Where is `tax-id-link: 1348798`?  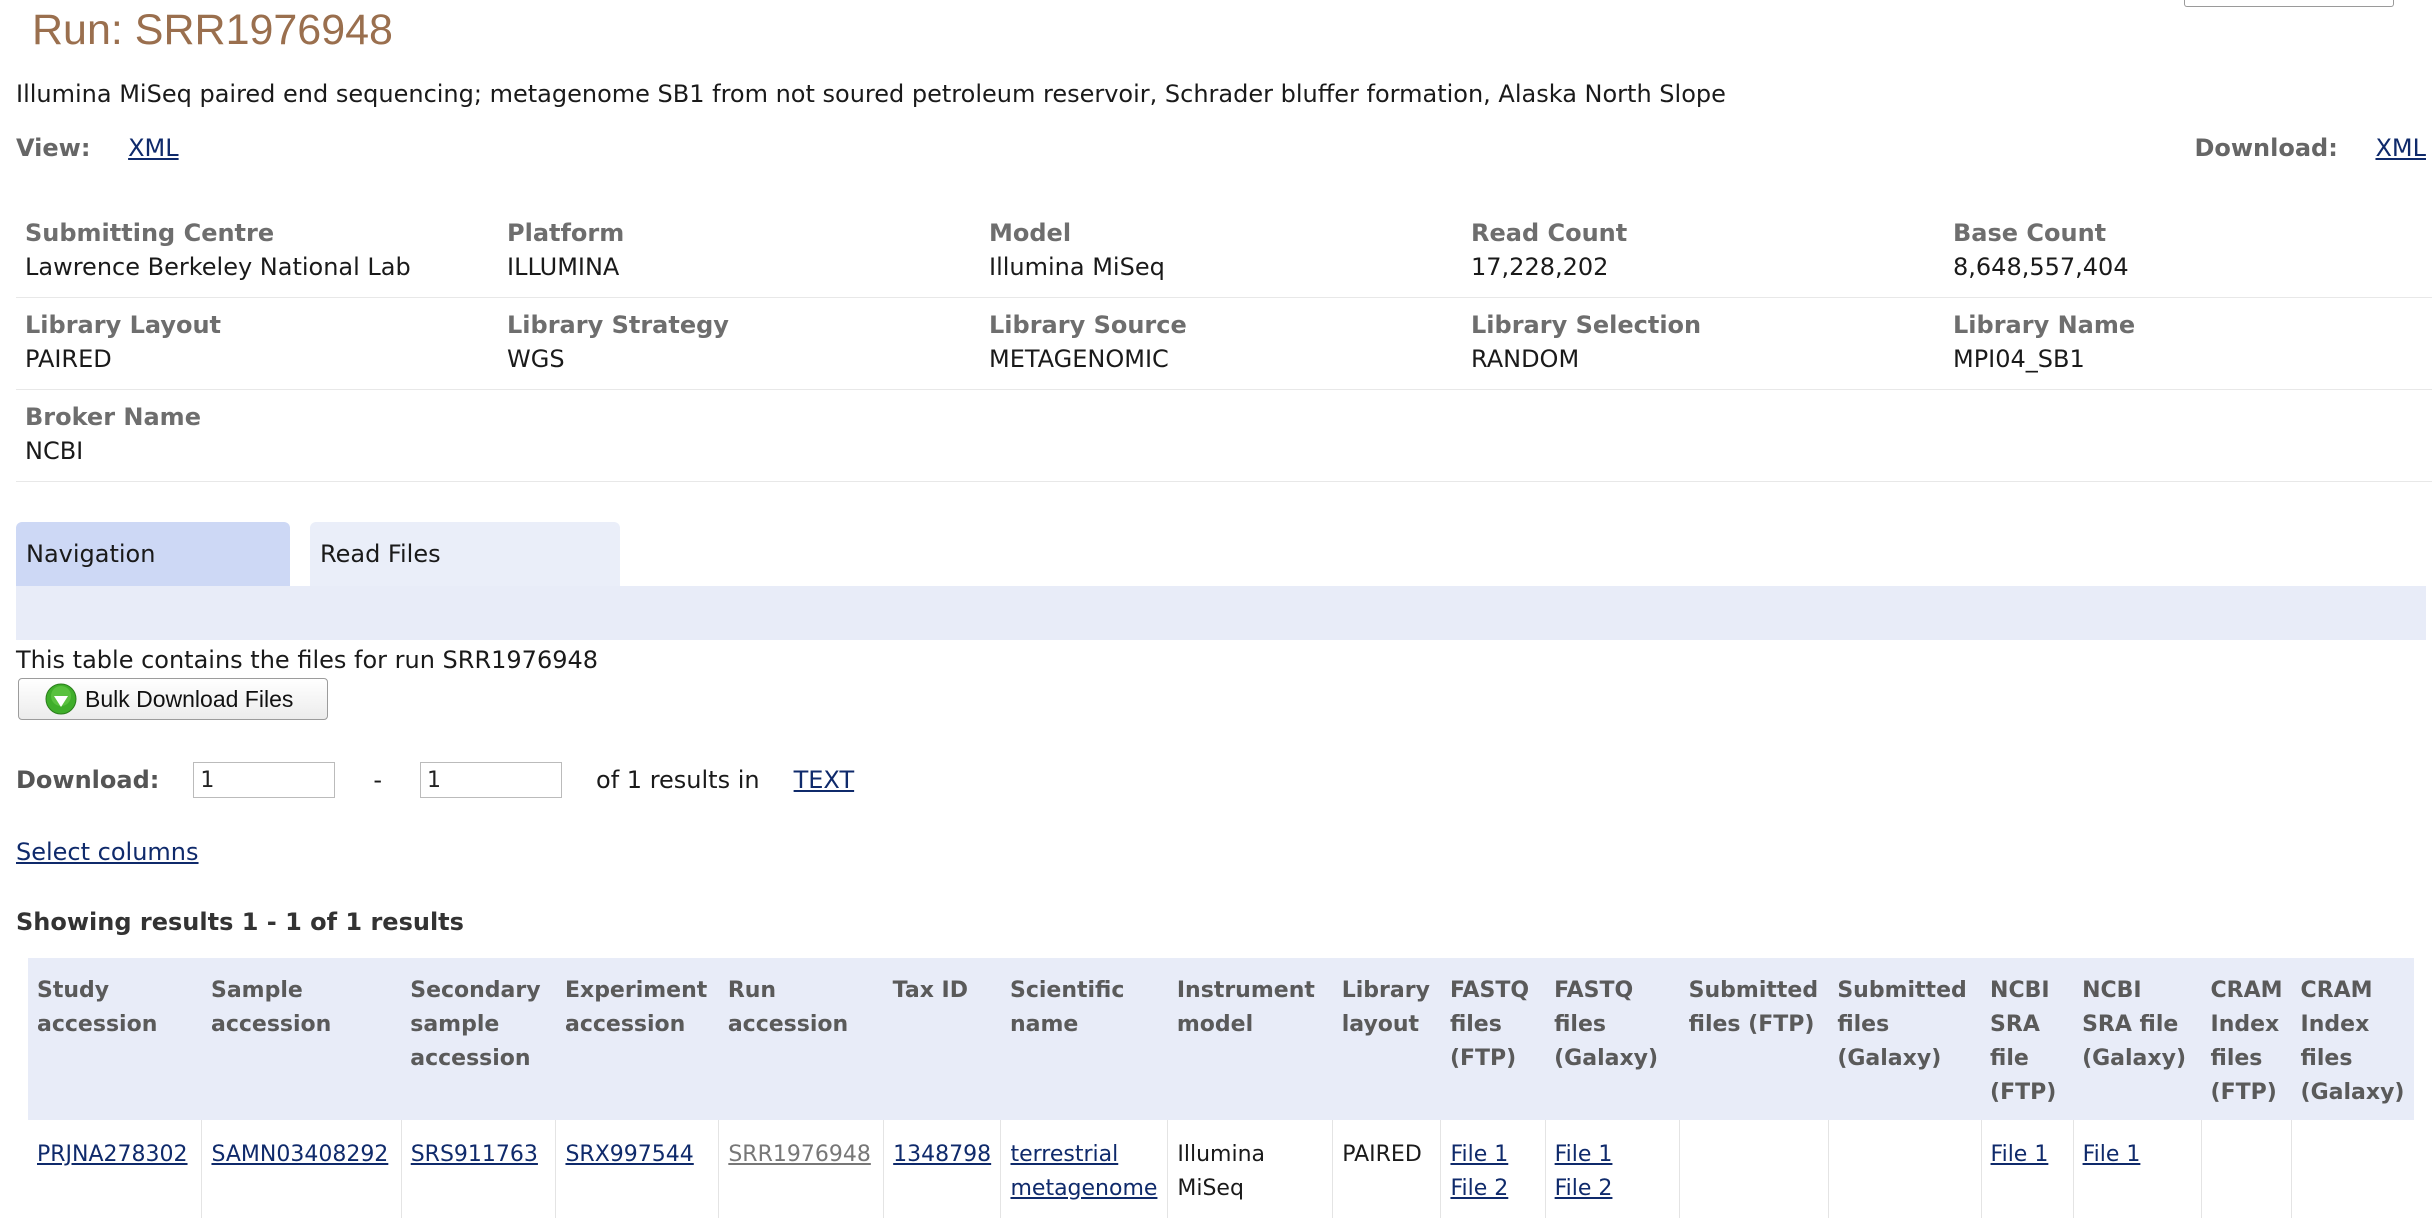 tax-id-link: 1348798 is located at coordinates (942, 1154).